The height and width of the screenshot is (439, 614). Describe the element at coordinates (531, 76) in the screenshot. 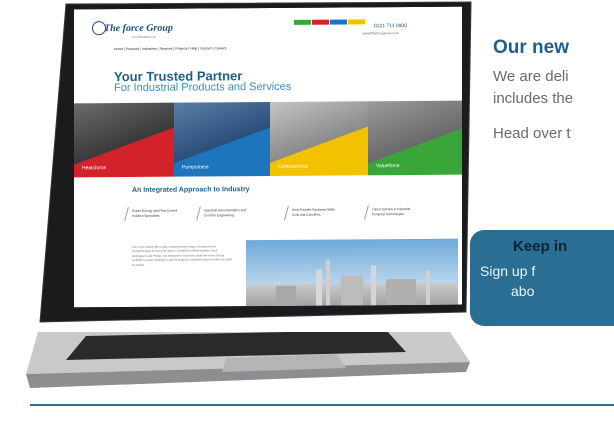

I see `intro-paragraph-line1: We are deli` at that location.